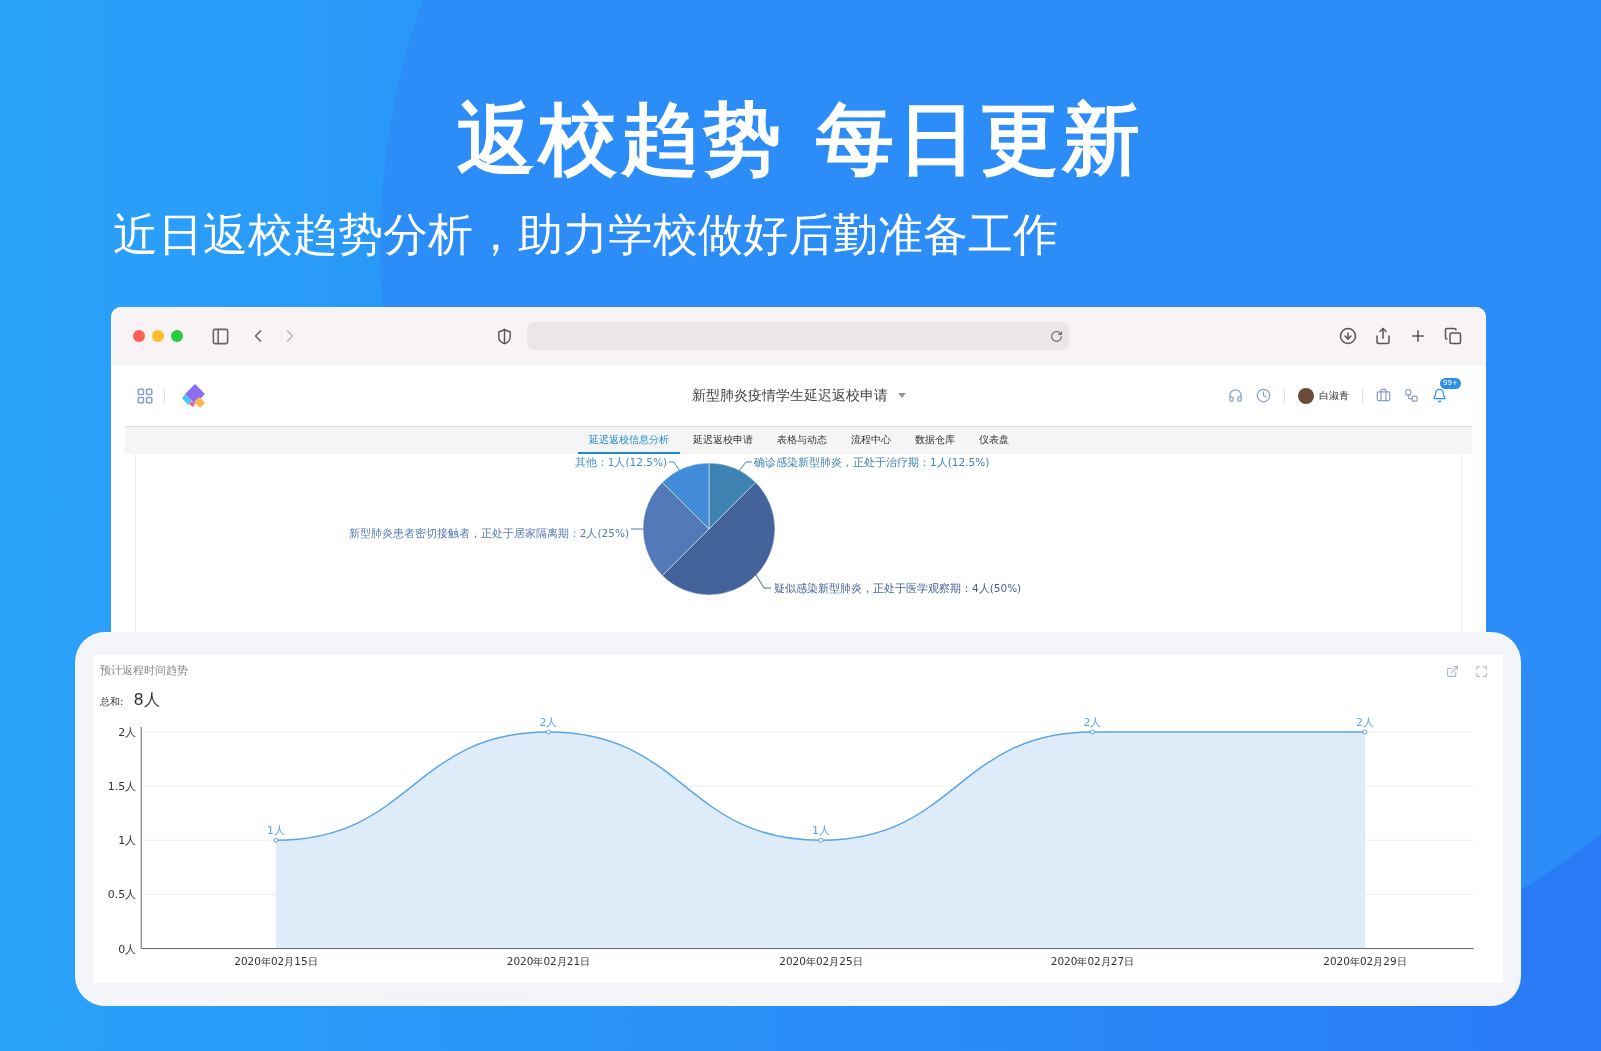  I want to click on clock-icon, so click(1263, 395).